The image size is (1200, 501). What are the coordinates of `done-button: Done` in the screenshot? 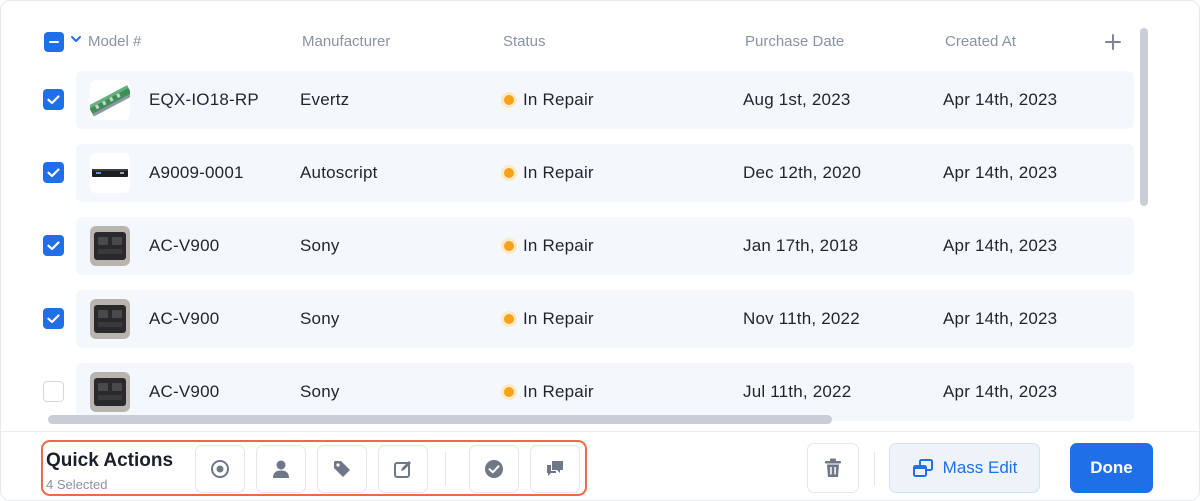 It's located at (1111, 468).